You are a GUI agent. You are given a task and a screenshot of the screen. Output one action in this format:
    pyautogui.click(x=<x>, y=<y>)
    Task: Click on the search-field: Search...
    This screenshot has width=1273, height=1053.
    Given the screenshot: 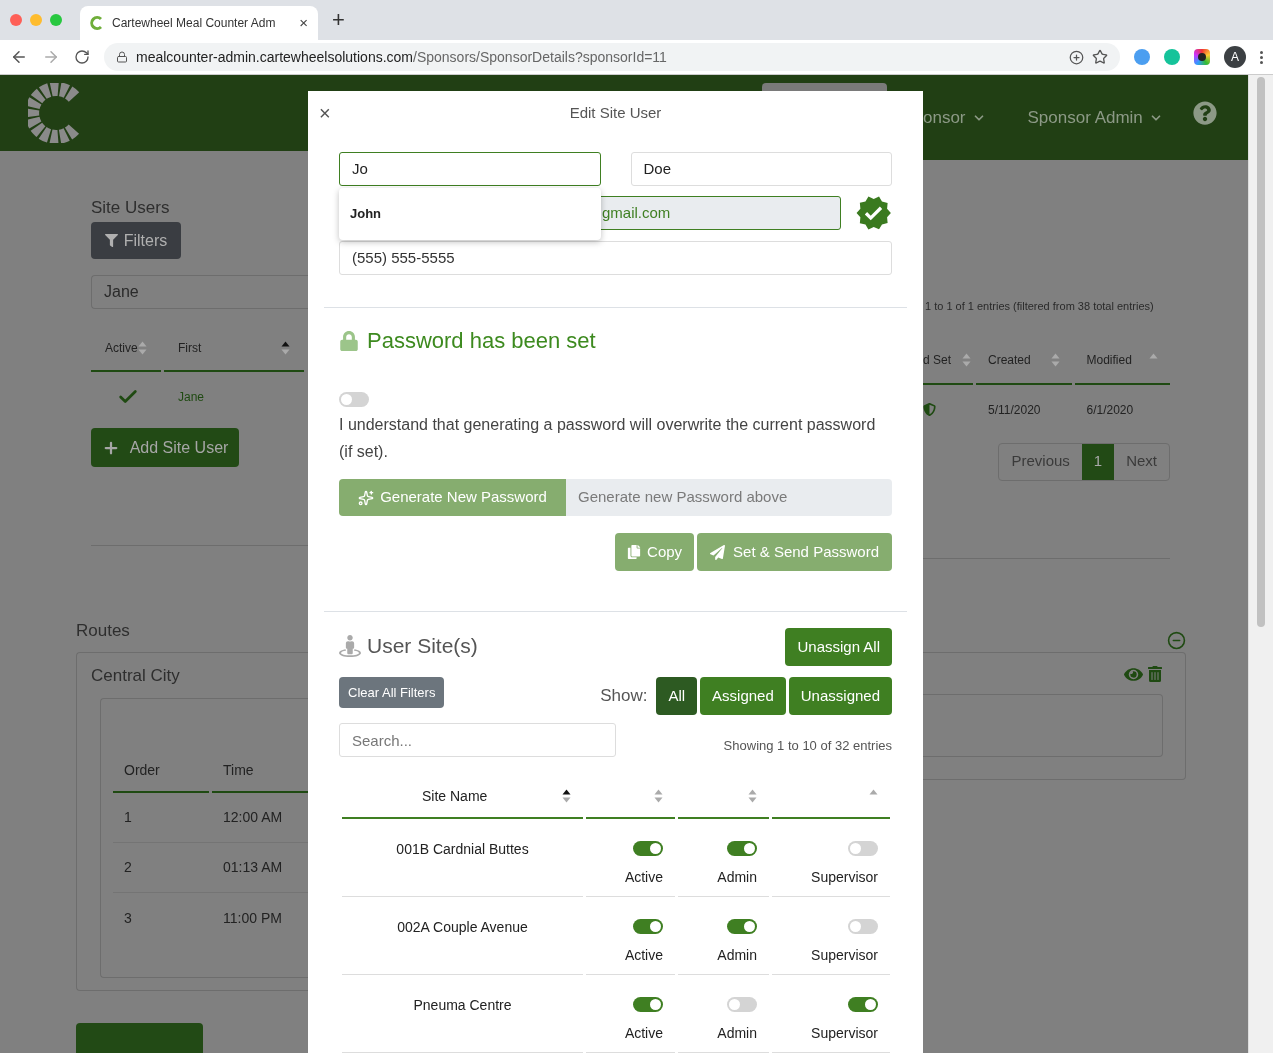 What is the action you would take?
    pyautogui.click(x=477, y=740)
    